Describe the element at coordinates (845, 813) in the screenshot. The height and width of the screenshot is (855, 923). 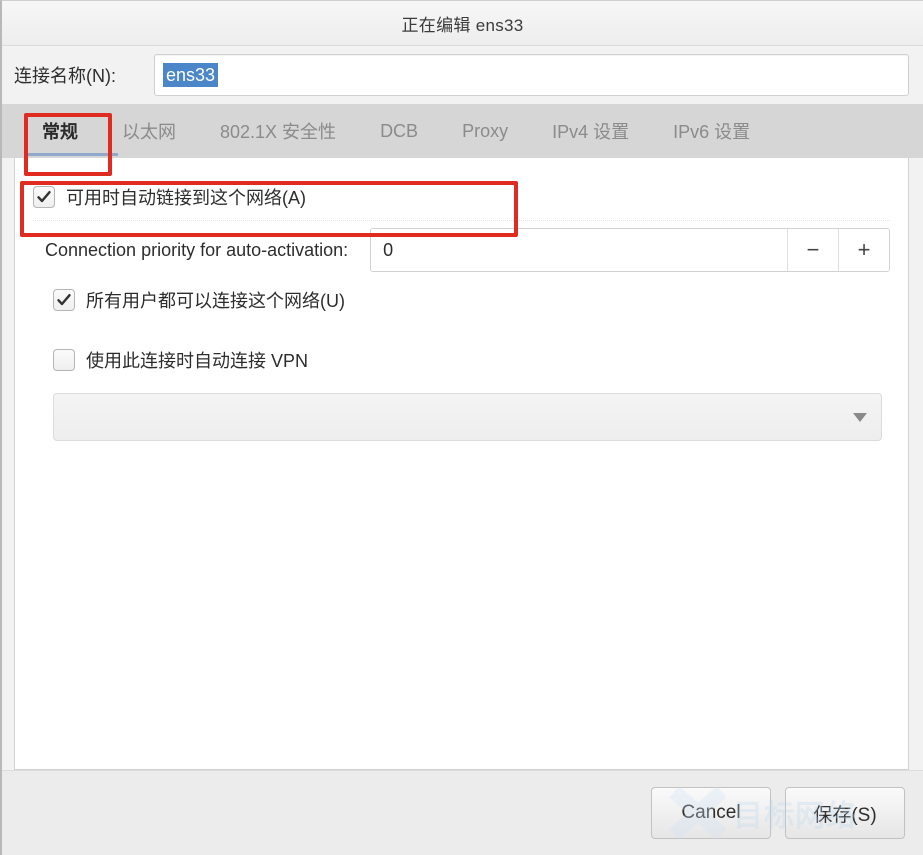
I see `save-button: 保存(S)` at that location.